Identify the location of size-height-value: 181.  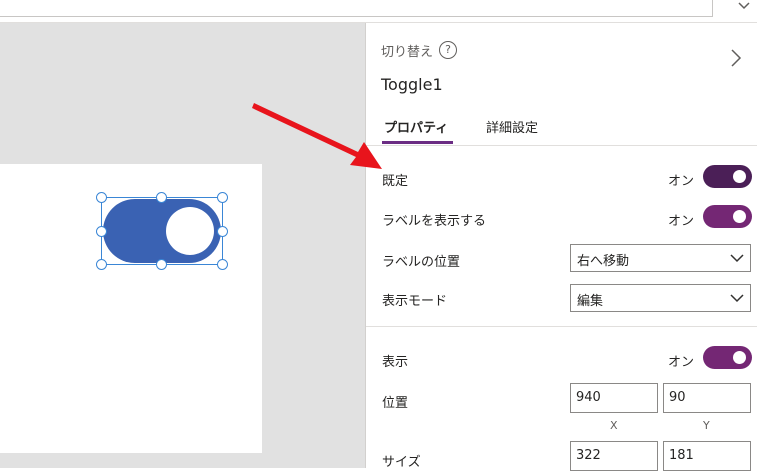
(681, 455).